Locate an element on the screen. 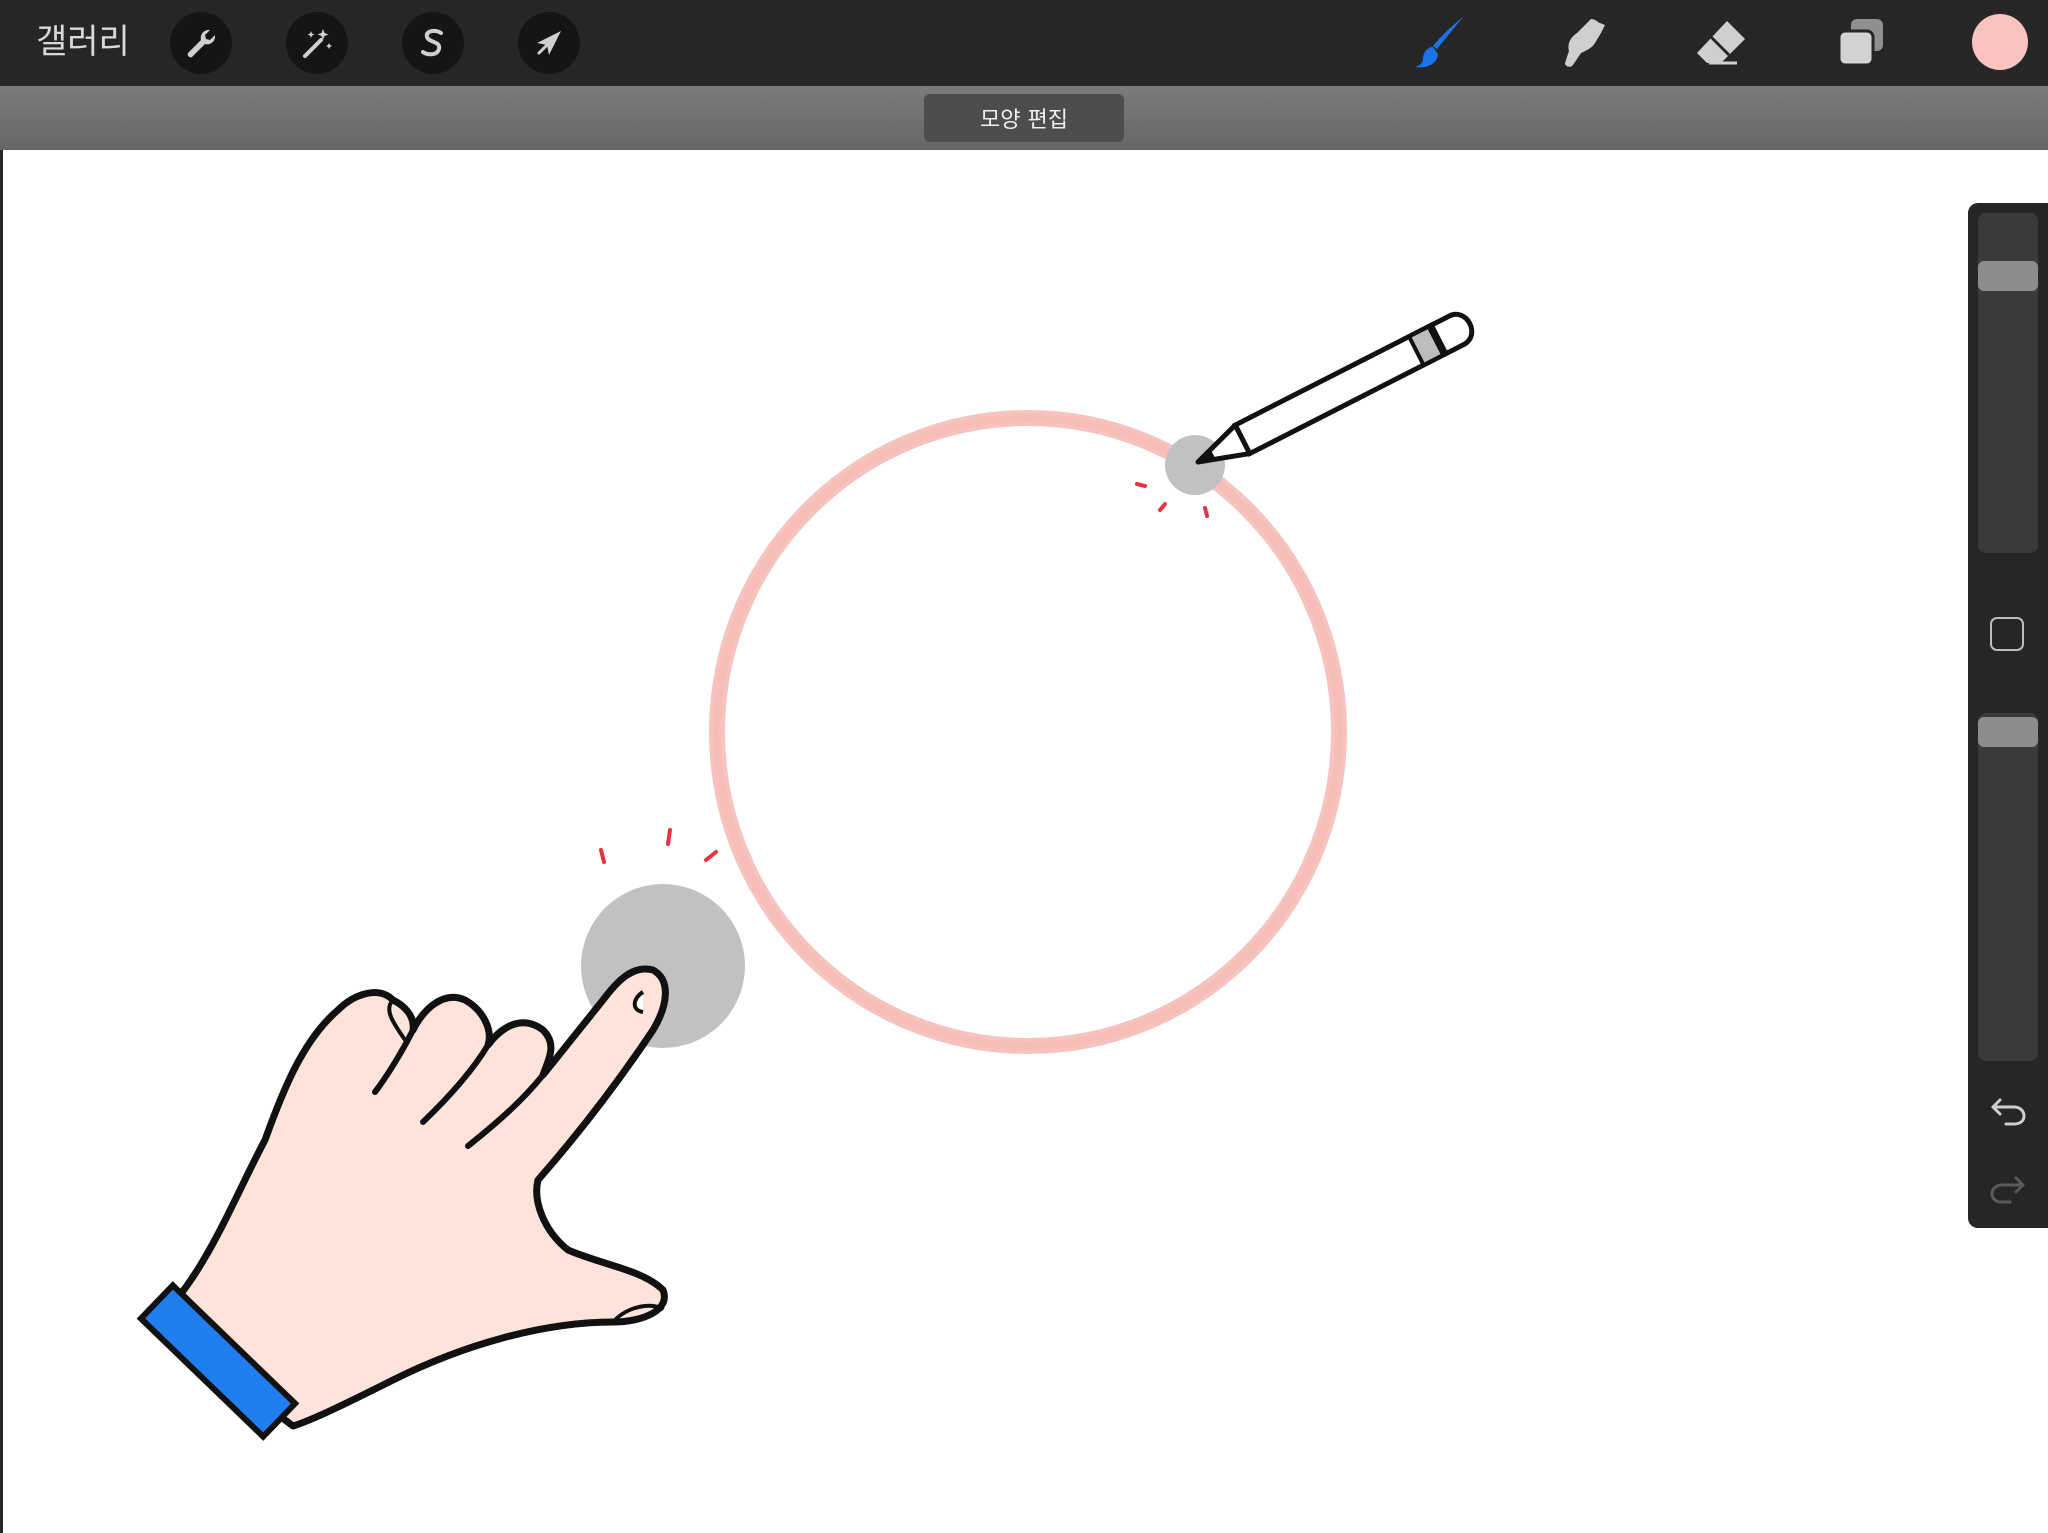  color-picker-button is located at coordinates (2000, 42).